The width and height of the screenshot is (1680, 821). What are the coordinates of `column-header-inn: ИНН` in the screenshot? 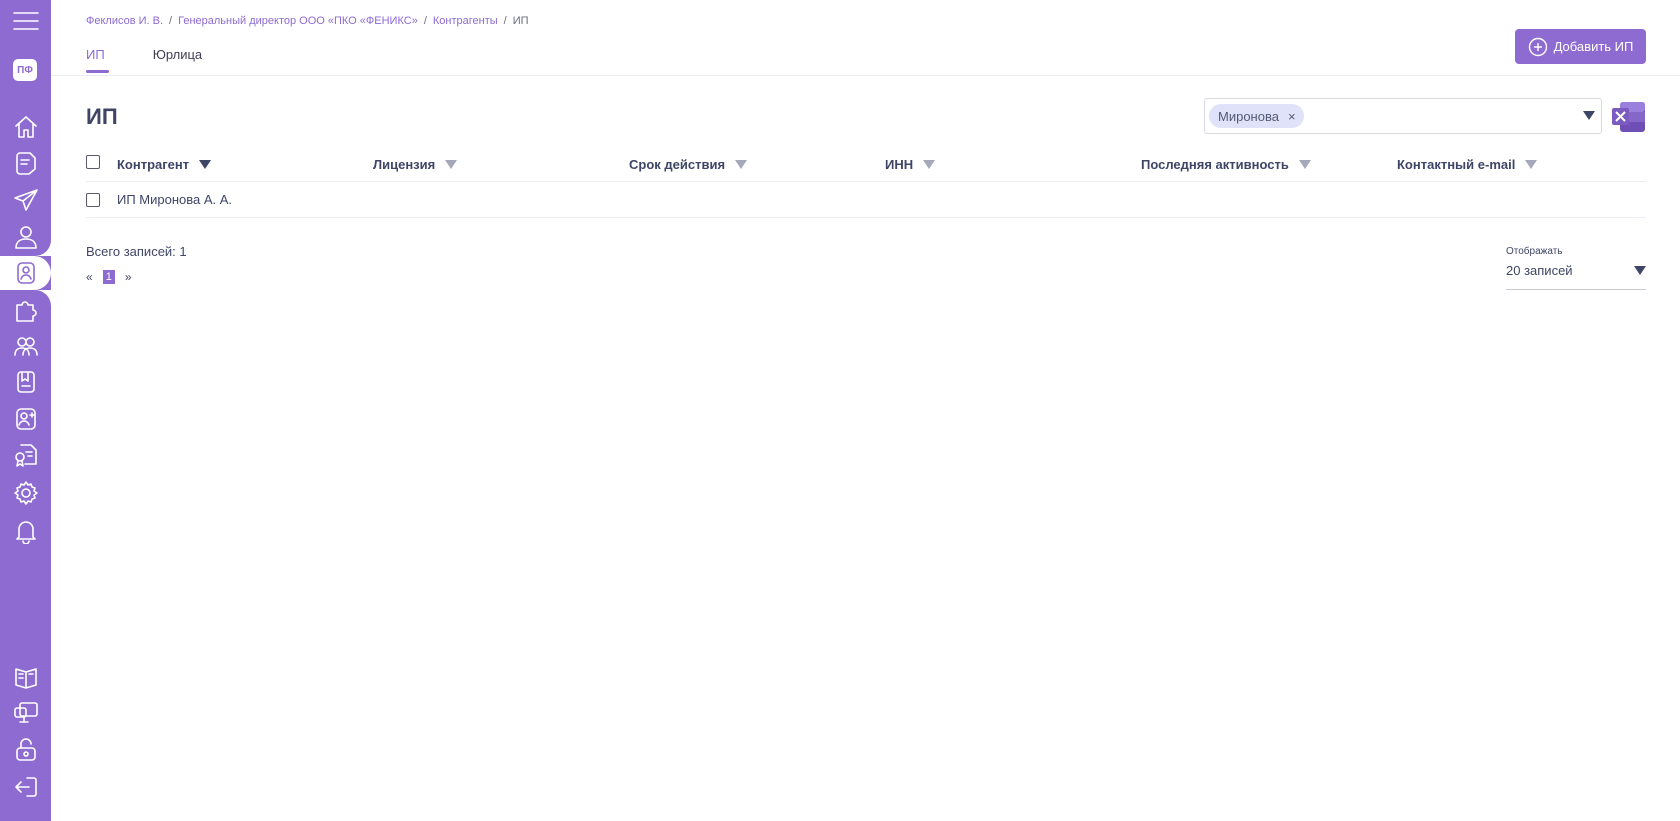 It's located at (910, 164).